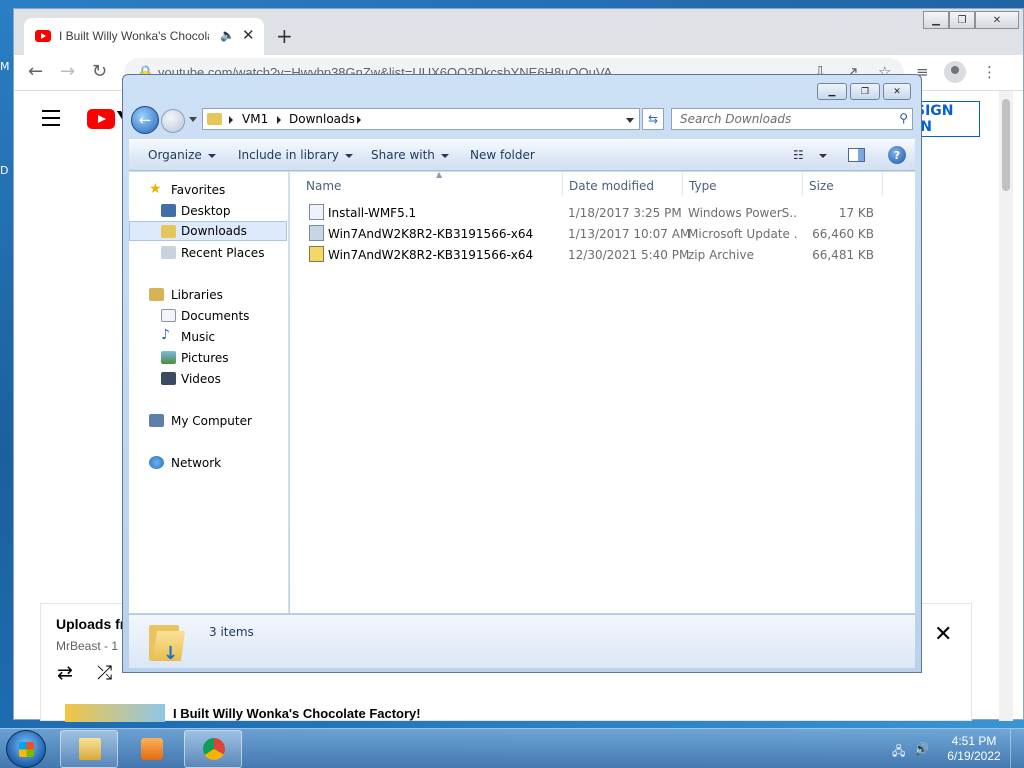 The image size is (1024, 768). What do you see at coordinates (5, 66) in the screenshot?
I see `desktop-letter: M` at bounding box center [5, 66].